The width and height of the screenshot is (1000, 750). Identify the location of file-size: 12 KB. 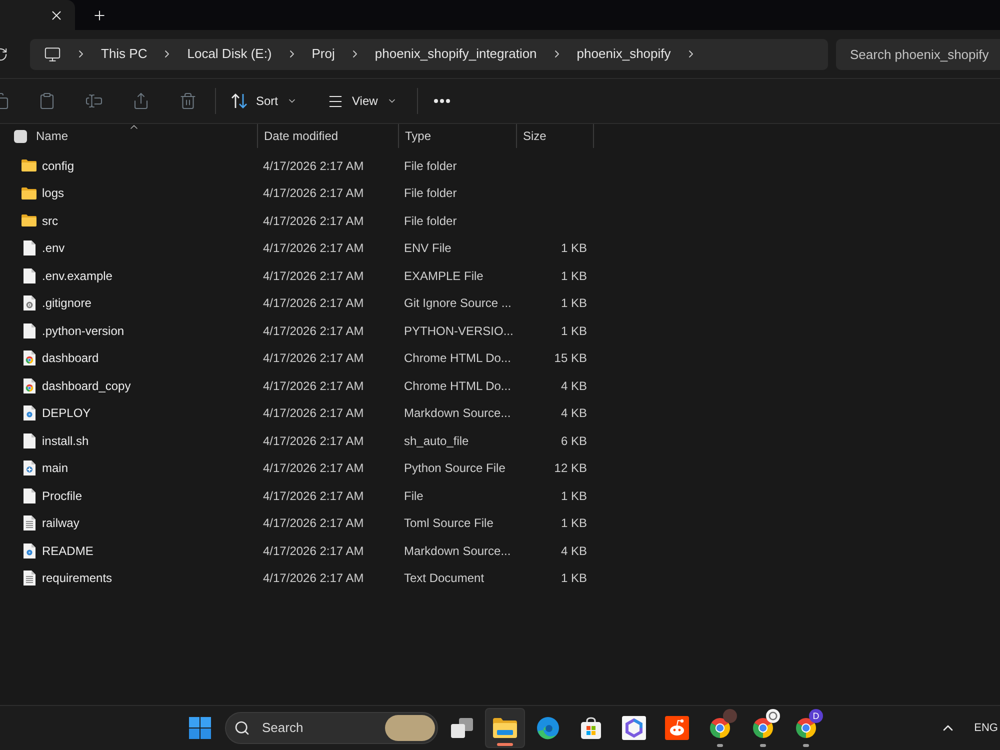
(570, 469).